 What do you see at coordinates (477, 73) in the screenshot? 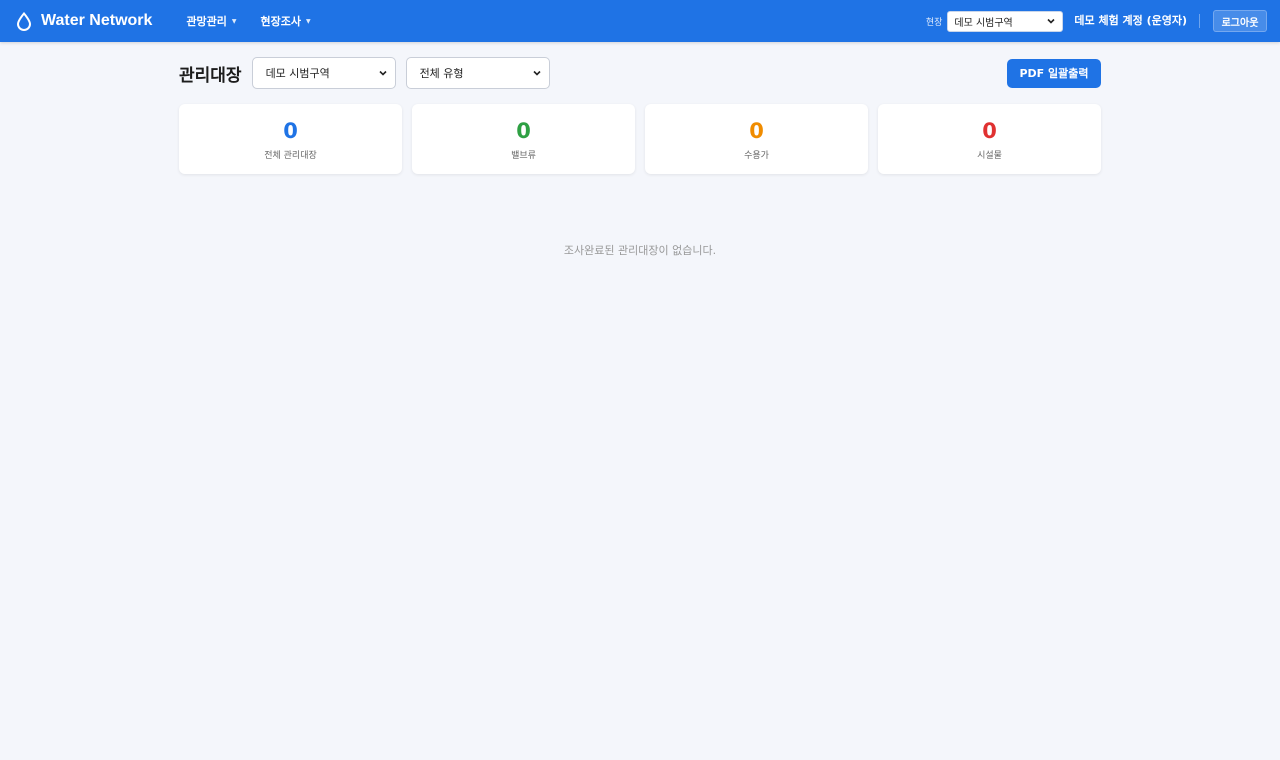
I see `type-select: 전체 유형` at bounding box center [477, 73].